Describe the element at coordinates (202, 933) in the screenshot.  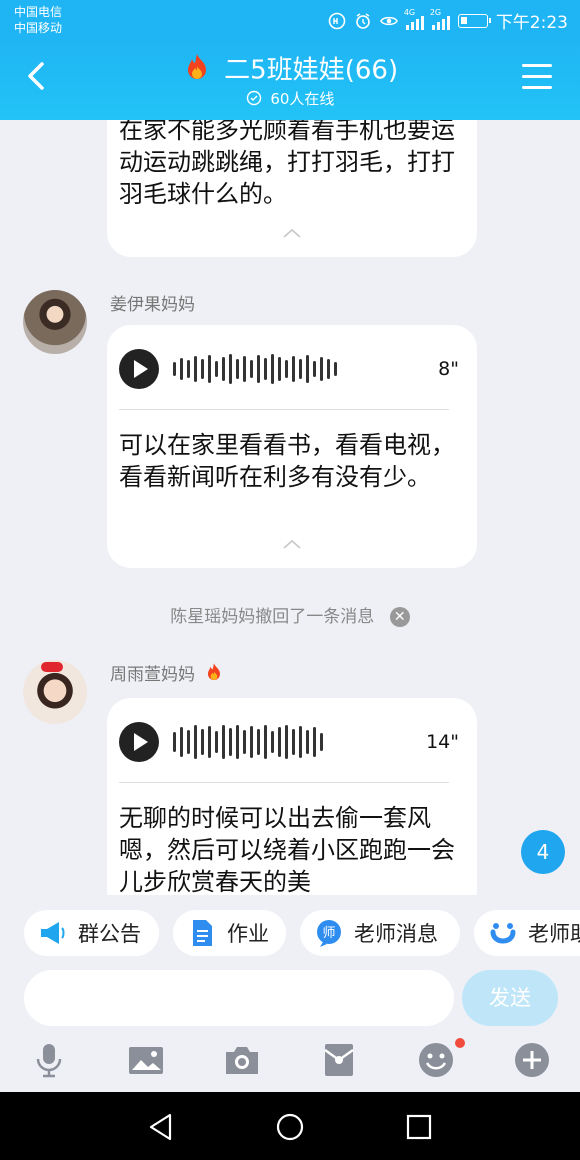
I see `document-icon` at that location.